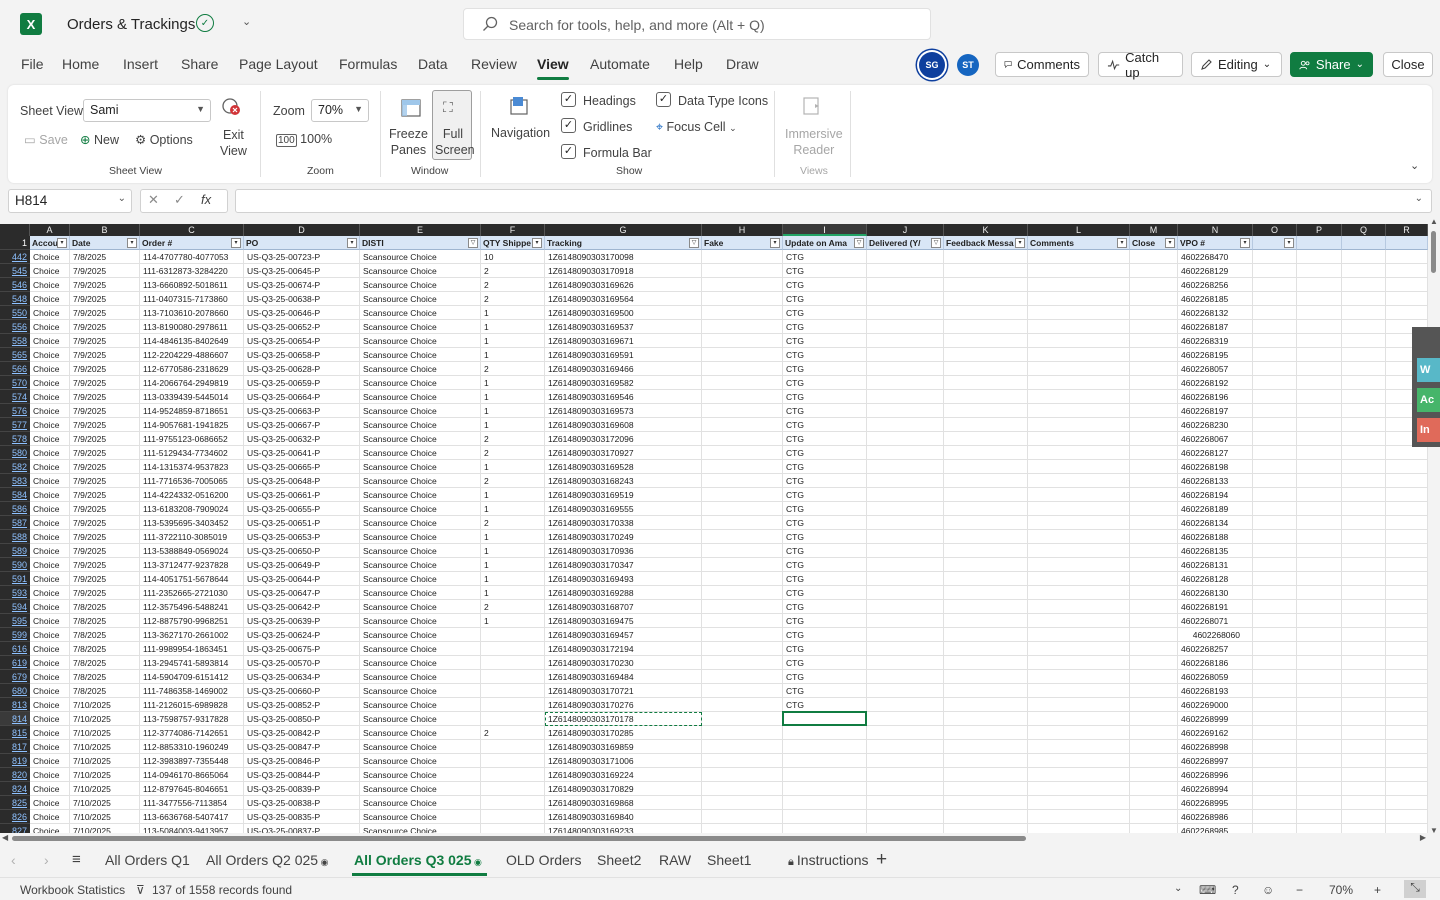 Image resolution: width=1440 pixels, height=900 pixels. What do you see at coordinates (1215, 453) in the screenshot?
I see `table-cell: 4602268127` at bounding box center [1215, 453].